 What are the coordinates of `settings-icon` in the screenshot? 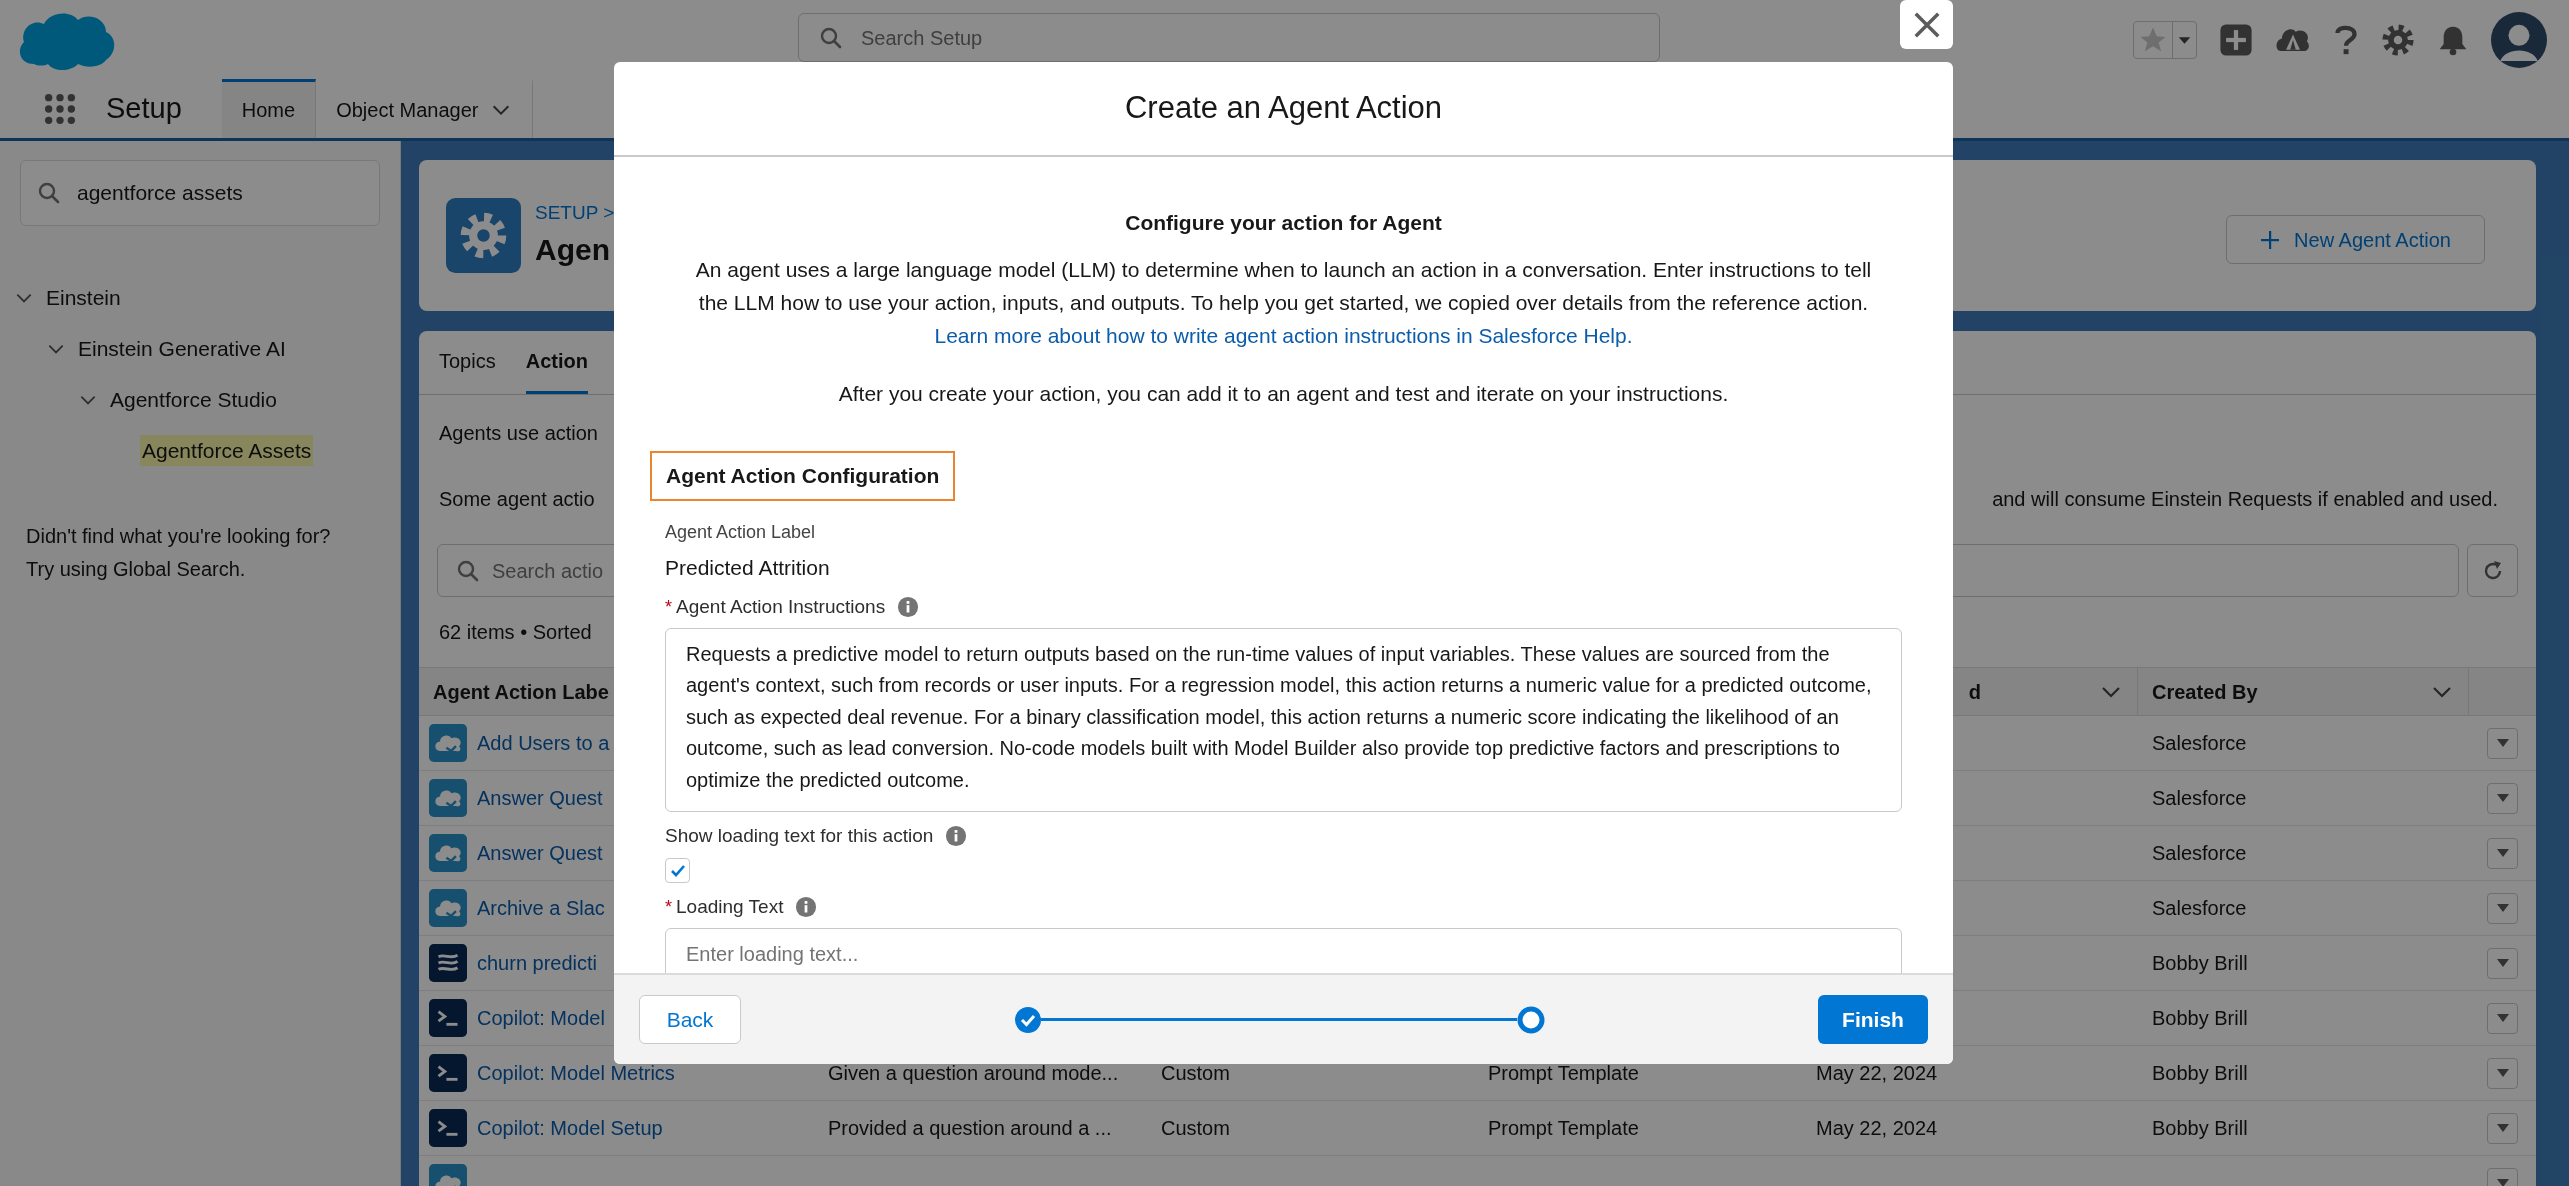 It's located at (2398, 40).